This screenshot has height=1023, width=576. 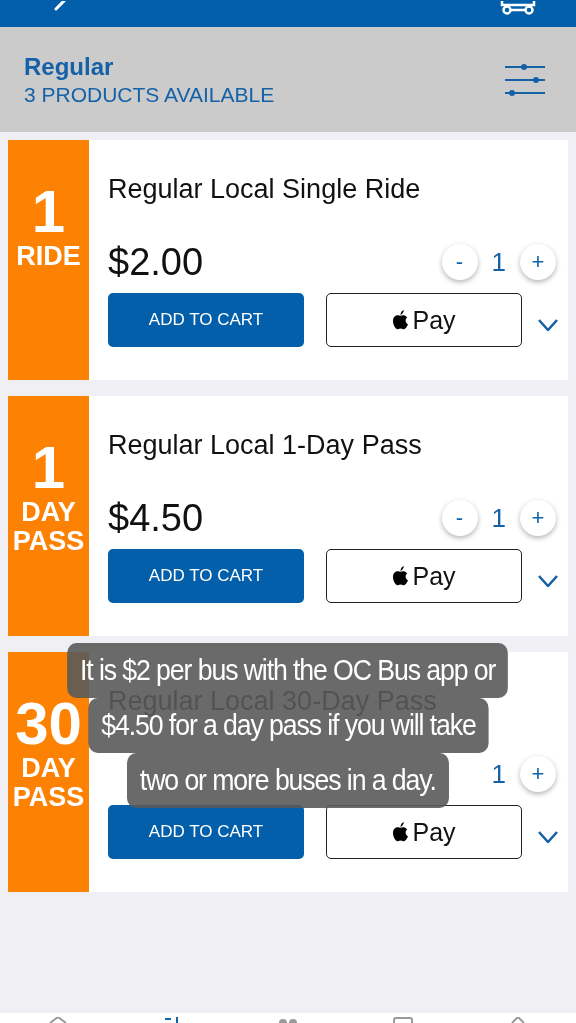 I want to click on filter-icon, so click(x=525, y=79).